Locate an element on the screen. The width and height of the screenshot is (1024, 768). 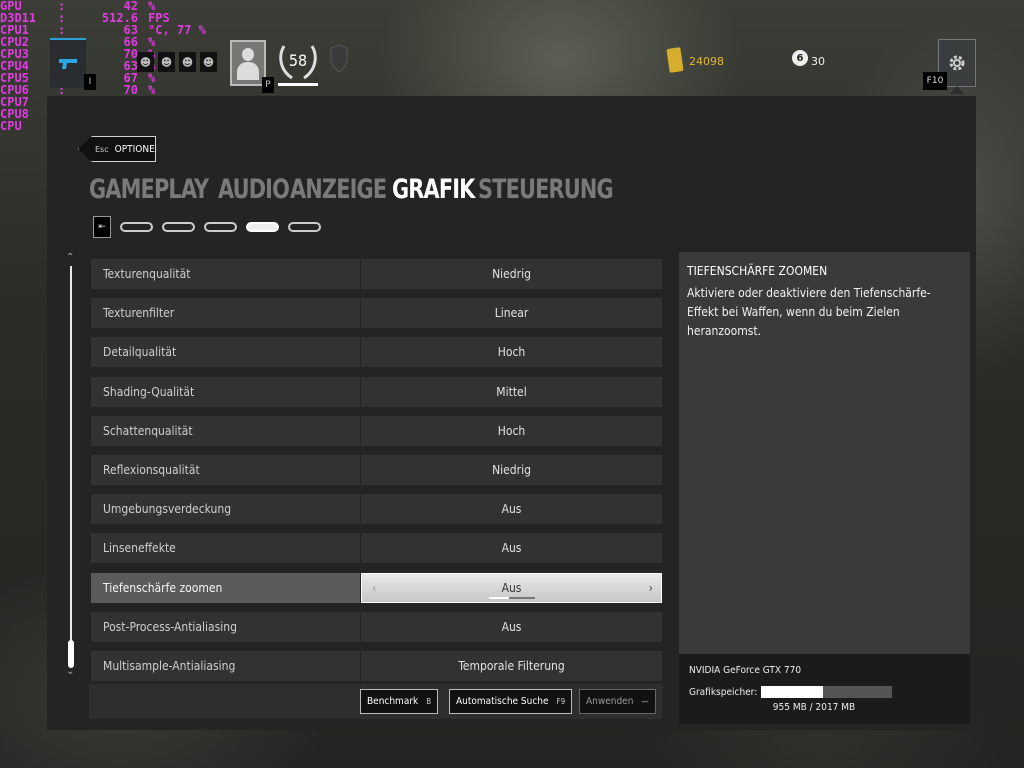
setting-label: Umgebungsverdeckung is located at coordinates (225, 509).